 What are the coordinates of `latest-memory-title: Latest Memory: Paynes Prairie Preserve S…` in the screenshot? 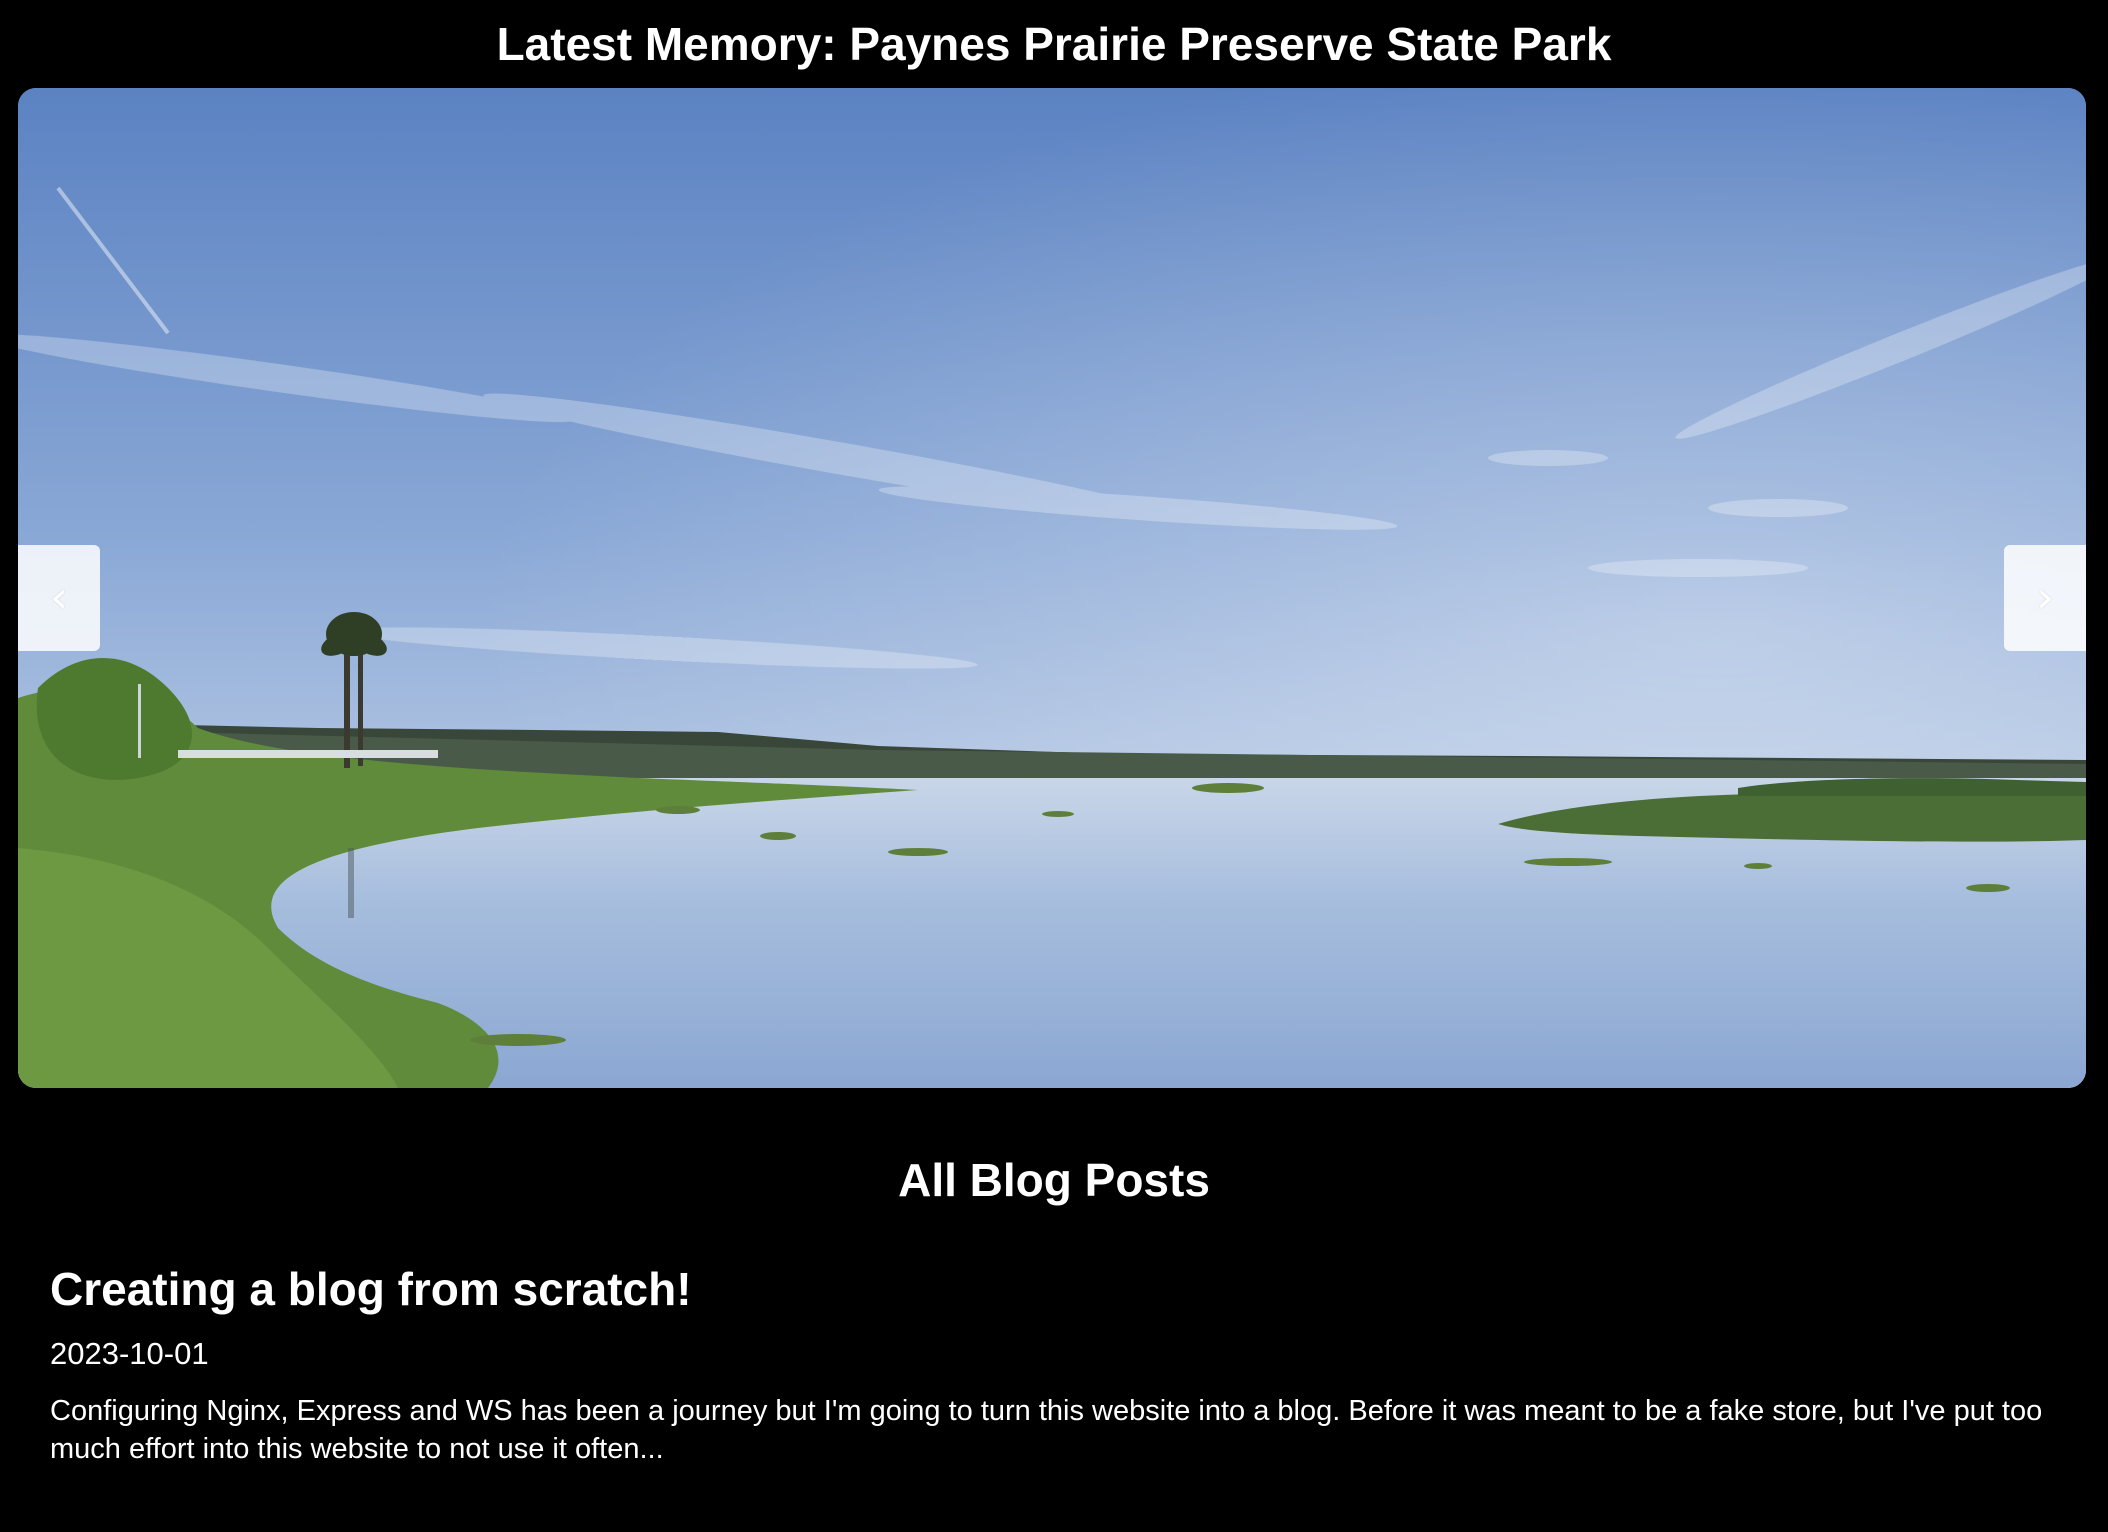 It's located at (1054, 44).